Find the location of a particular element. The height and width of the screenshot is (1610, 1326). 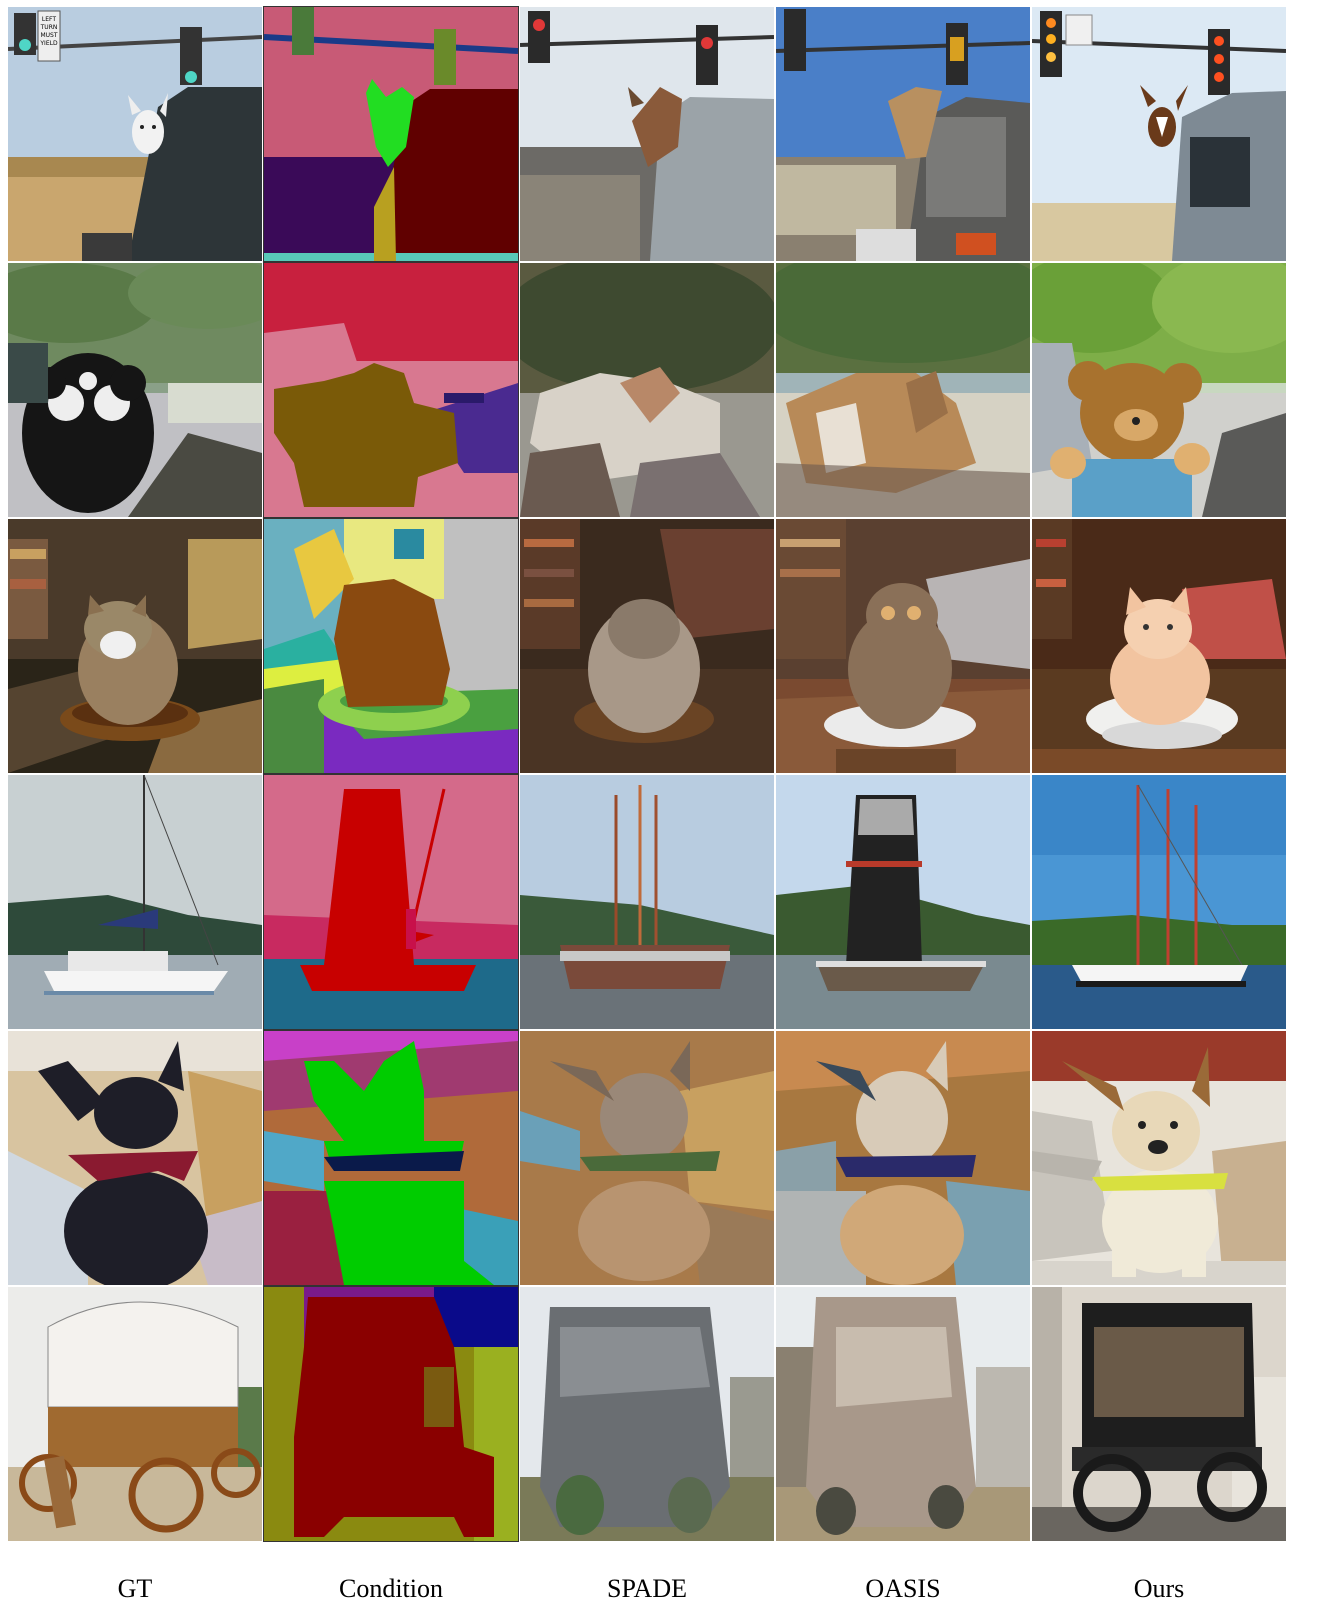

row2-gt-image is located at coordinates (135, 390).